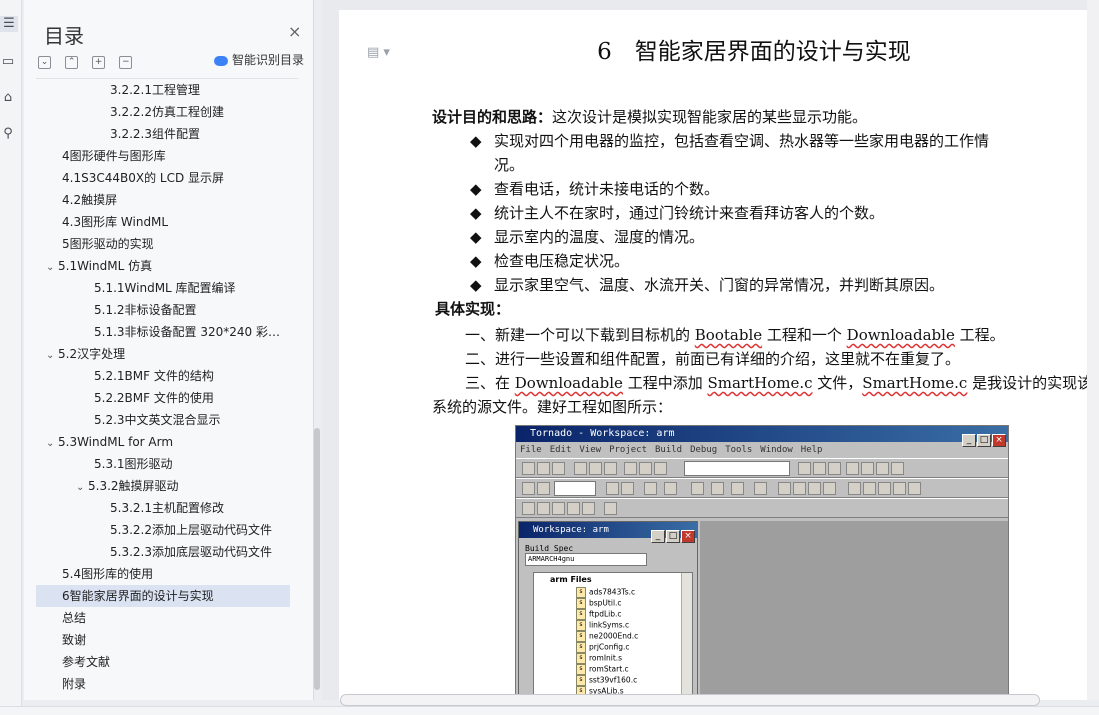  Describe the element at coordinates (163, 266) in the screenshot. I see `toc-item: ⌄ 5.1WindML 仿真` at that location.